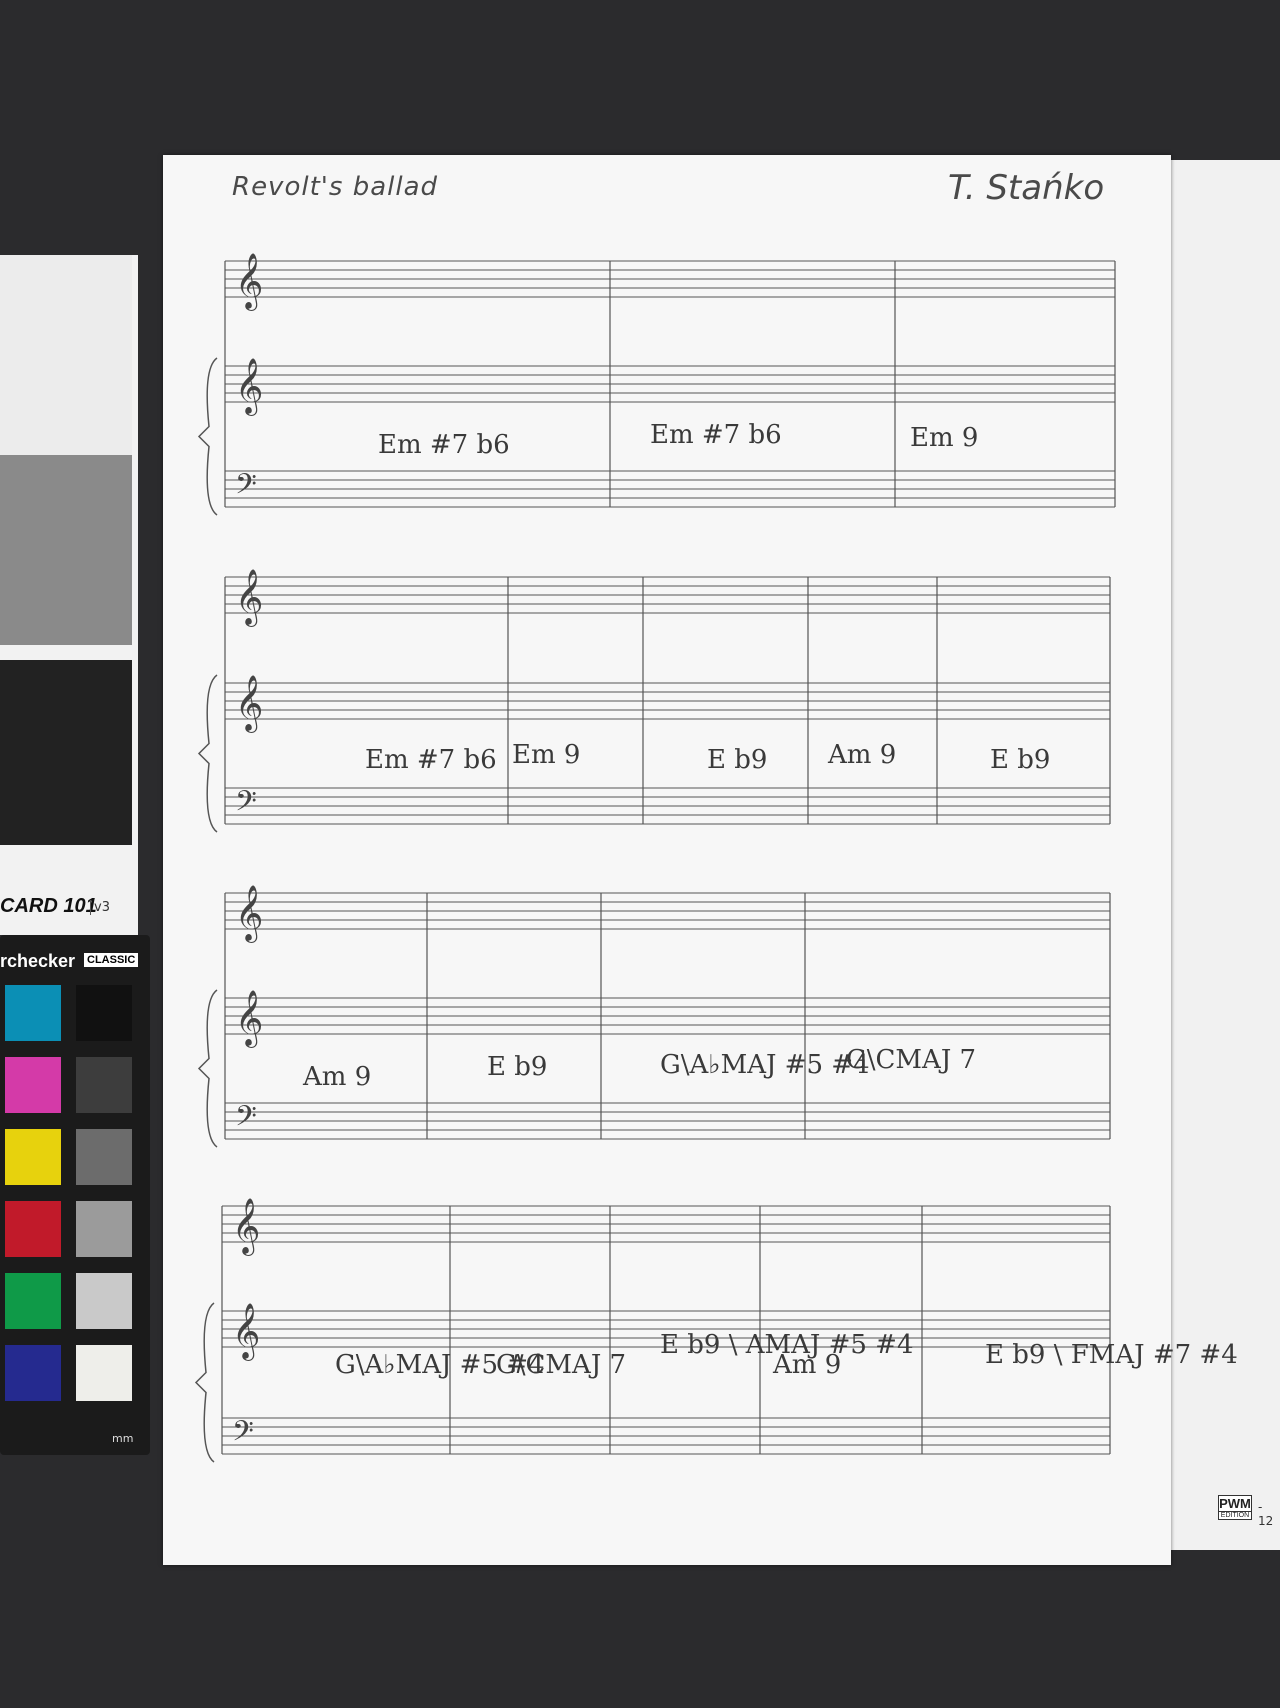 This screenshot has height=1708, width=1280. I want to click on publisher-logo: PWM EDITION, so click(1235, 1507).